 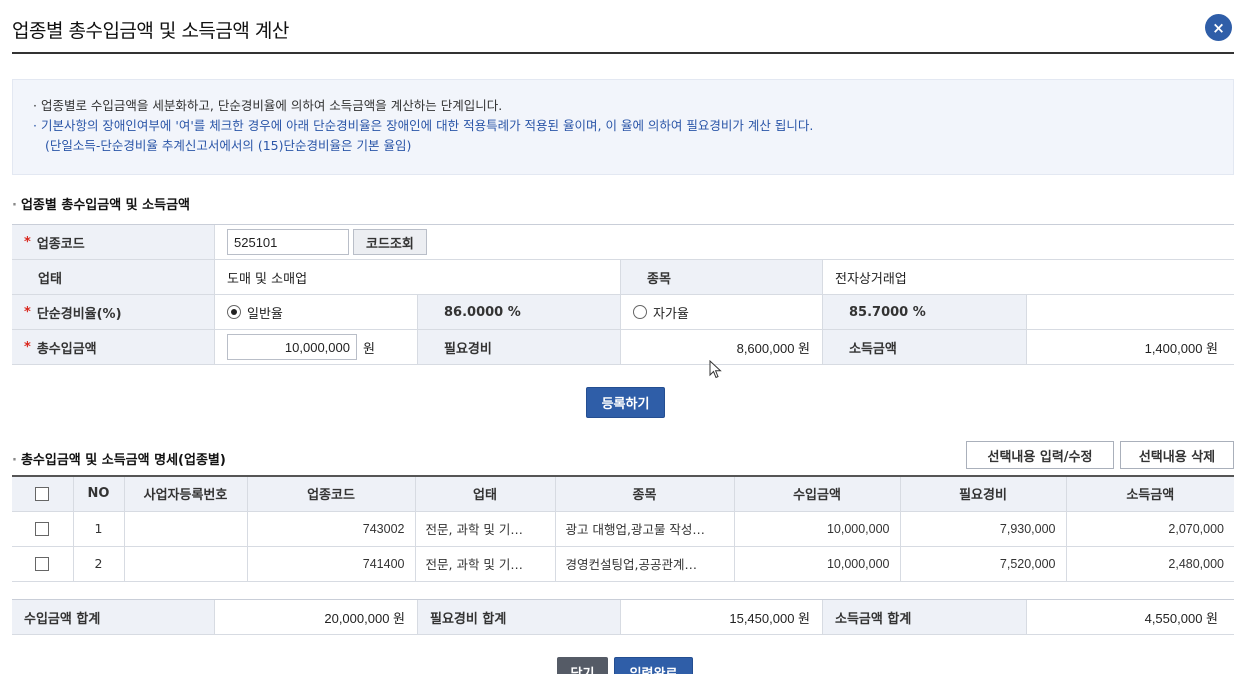 What do you see at coordinates (1149, 528) in the screenshot?
I see `row-profit: 2,070,000` at bounding box center [1149, 528].